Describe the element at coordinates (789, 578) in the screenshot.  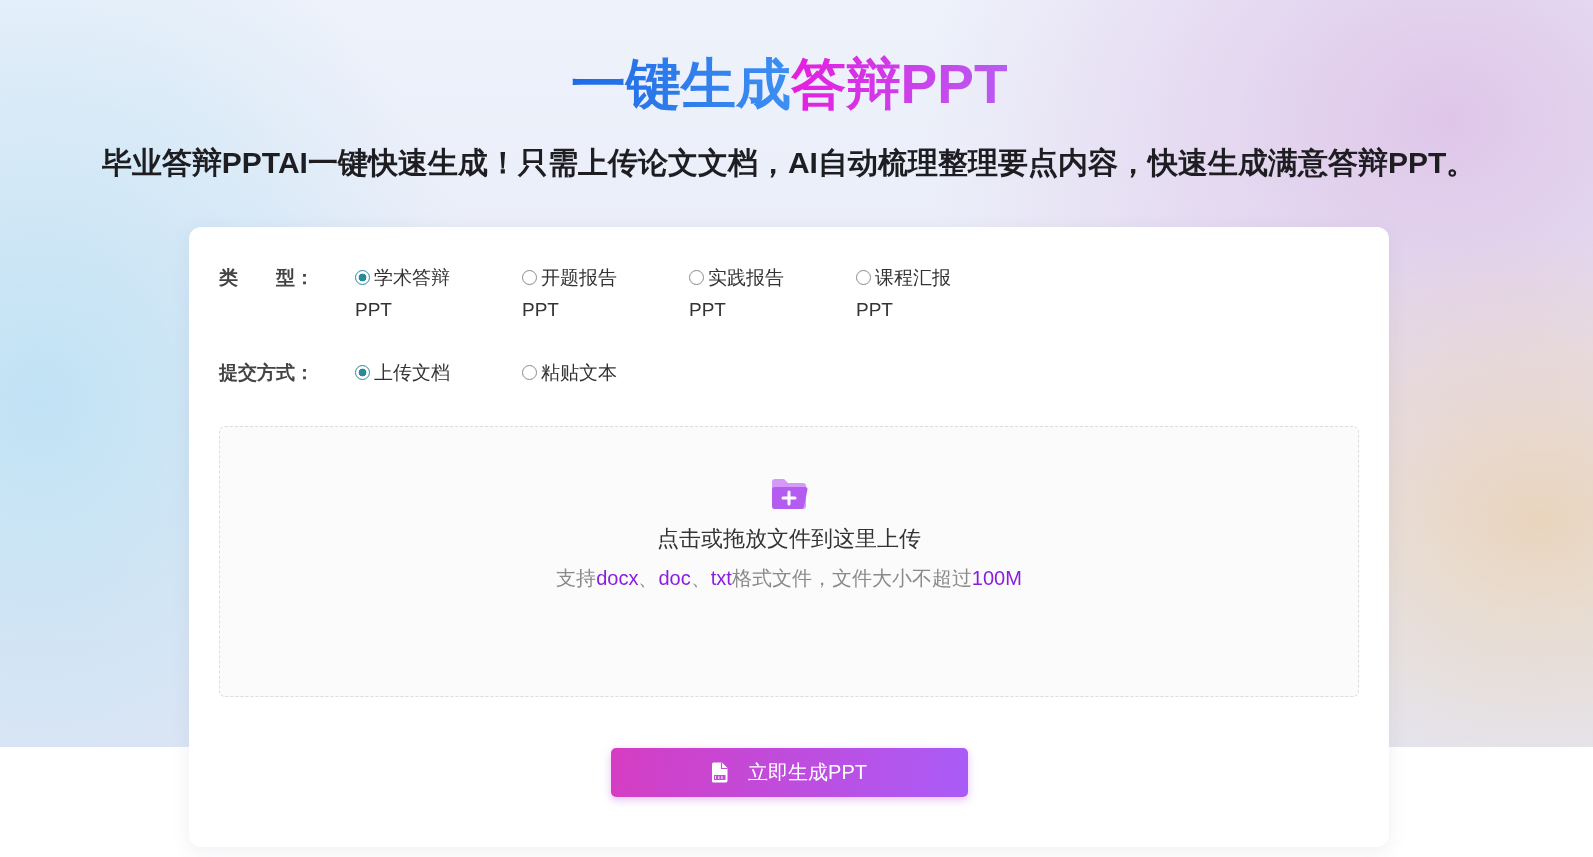
I see `upload-hint: 支持docx、doc、txt格式文件，文件大小不超过100M` at that location.